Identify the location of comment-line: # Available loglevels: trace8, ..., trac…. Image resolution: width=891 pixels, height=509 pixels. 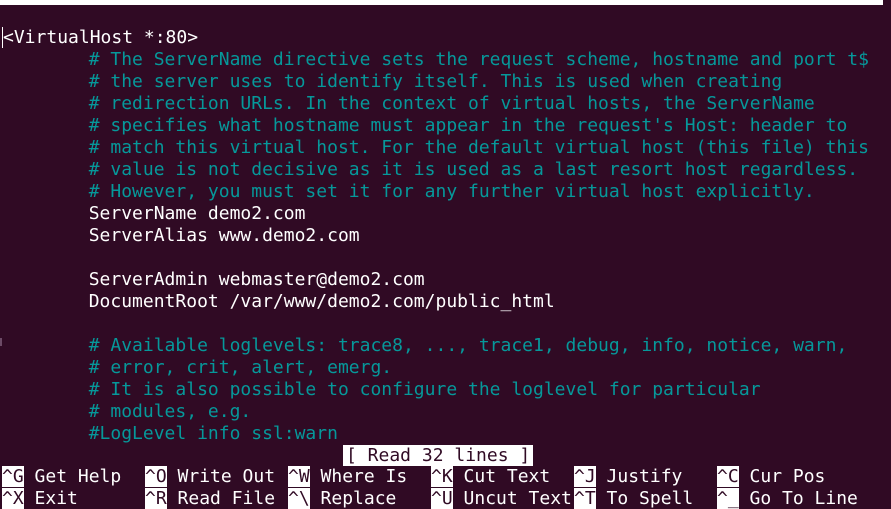
(446, 346).